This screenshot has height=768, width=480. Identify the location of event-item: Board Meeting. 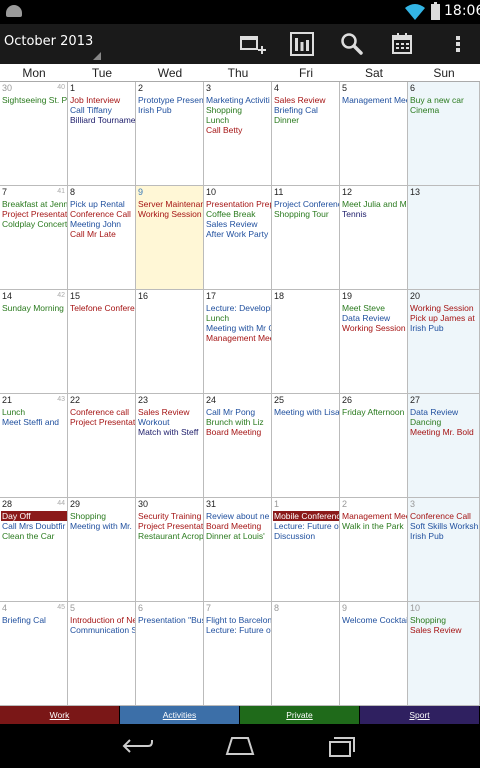
(238, 526).